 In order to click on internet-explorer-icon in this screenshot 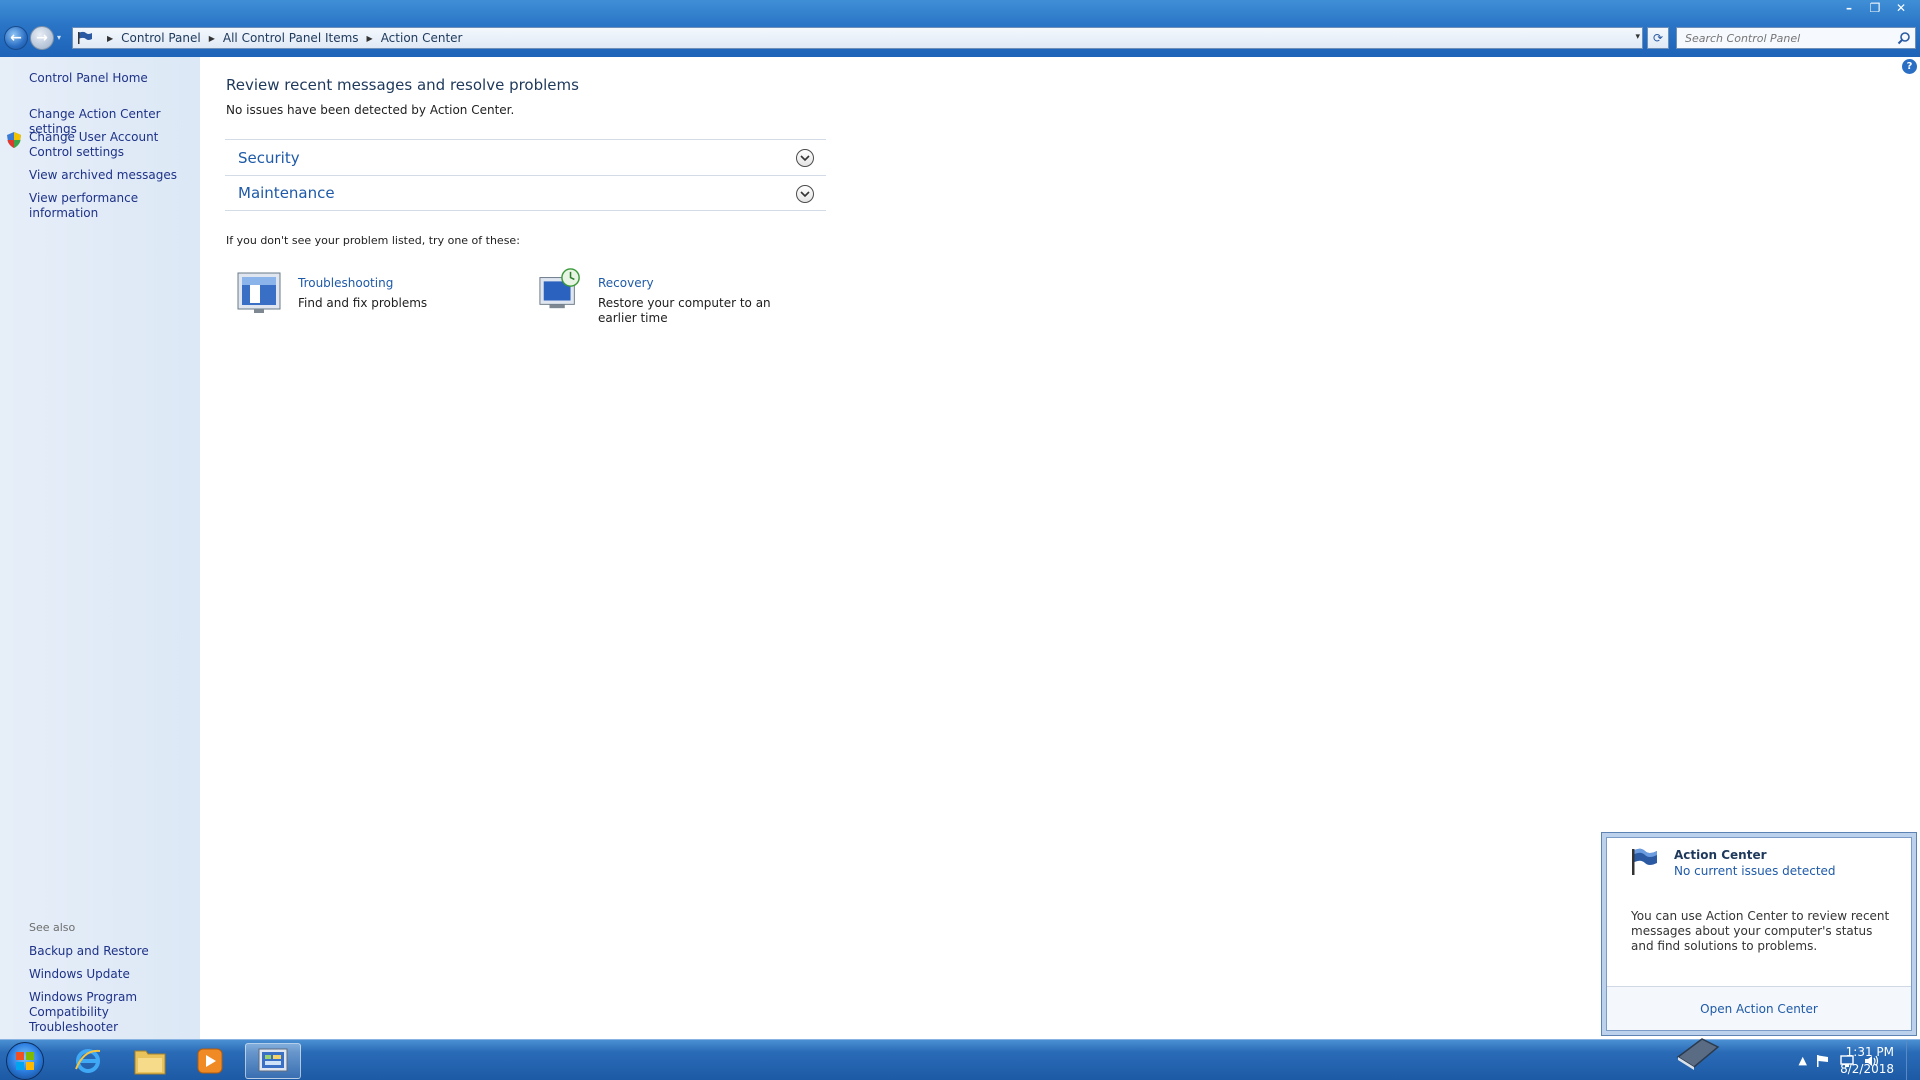, I will do `click(88, 1061)`.